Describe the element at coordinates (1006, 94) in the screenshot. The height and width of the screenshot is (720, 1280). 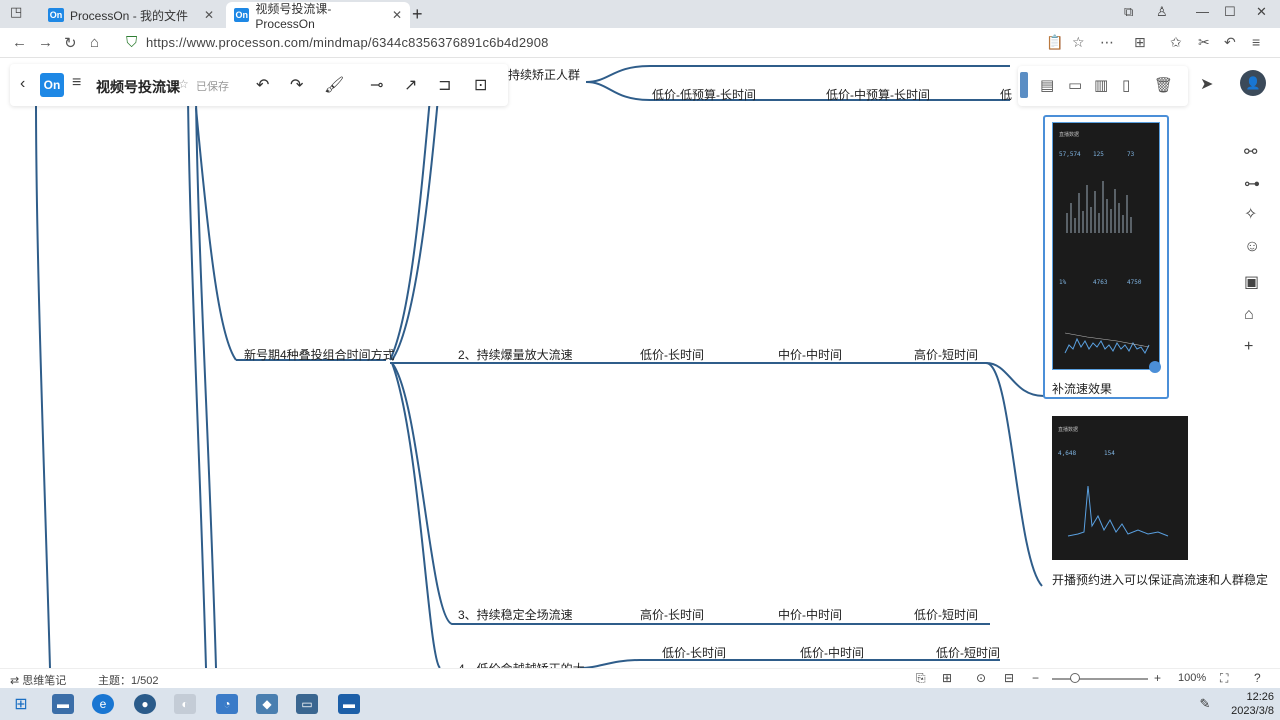
I see `node-top-sub3: 低` at that location.